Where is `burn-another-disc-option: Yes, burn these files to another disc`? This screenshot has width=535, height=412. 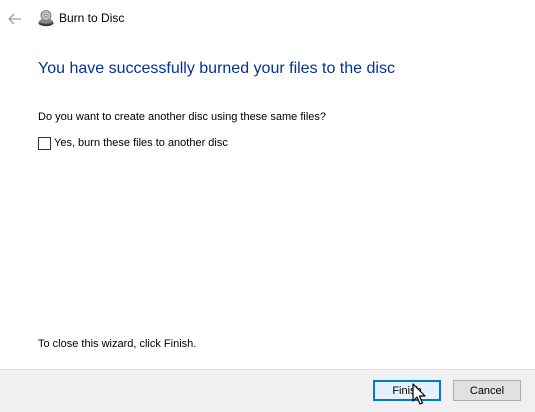 burn-another-disc-option: Yes, burn these files to another disc is located at coordinates (133, 143).